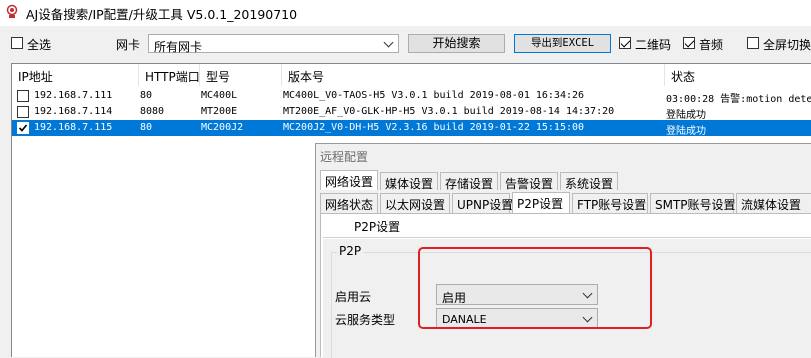 The image size is (811, 358). I want to click on tab-media-settings: 媒体设置, so click(409, 181).